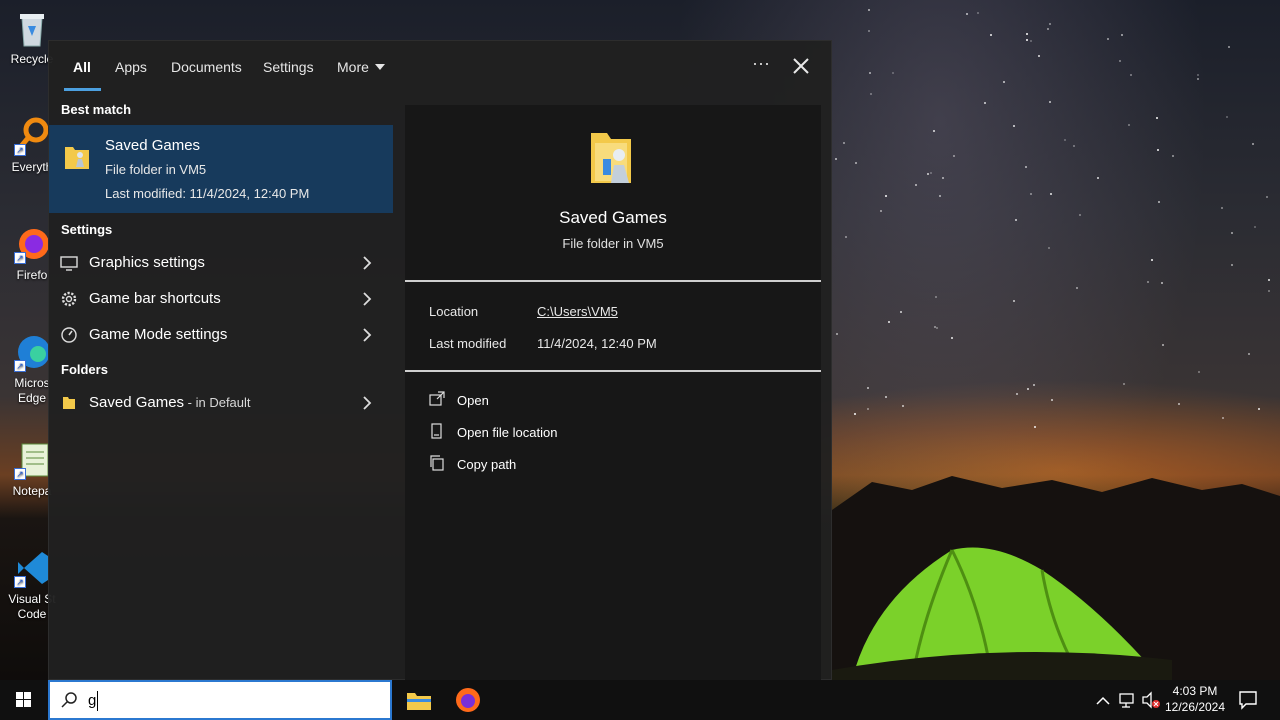  Describe the element at coordinates (170, 402) in the screenshot. I see `folder-item-label: Saved Games - in Default` at that location.